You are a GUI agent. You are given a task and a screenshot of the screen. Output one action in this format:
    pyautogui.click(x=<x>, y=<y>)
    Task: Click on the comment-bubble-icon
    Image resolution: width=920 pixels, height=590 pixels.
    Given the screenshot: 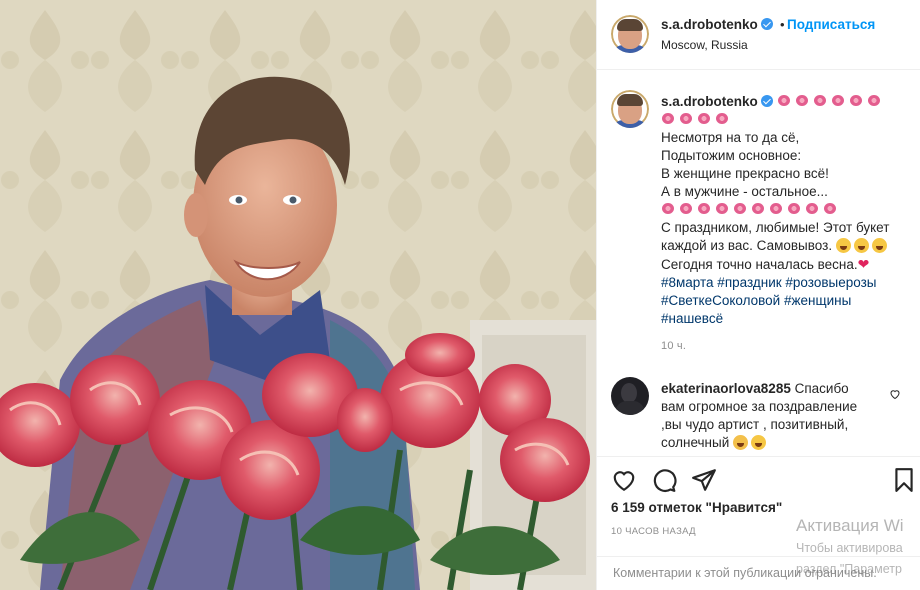 What is the action you would take?
    pyautogui.click(x=664, y=480)
    